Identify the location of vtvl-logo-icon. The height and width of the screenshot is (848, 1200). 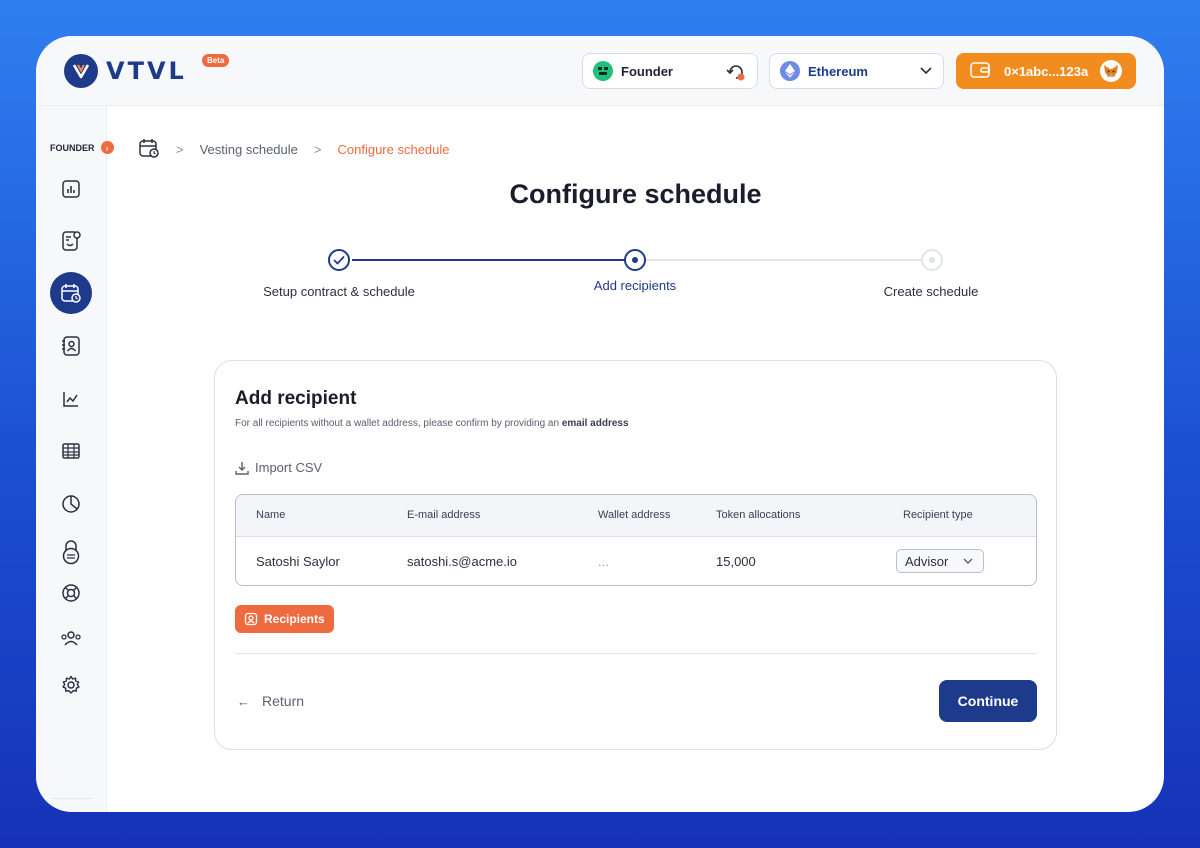
(81, 71).